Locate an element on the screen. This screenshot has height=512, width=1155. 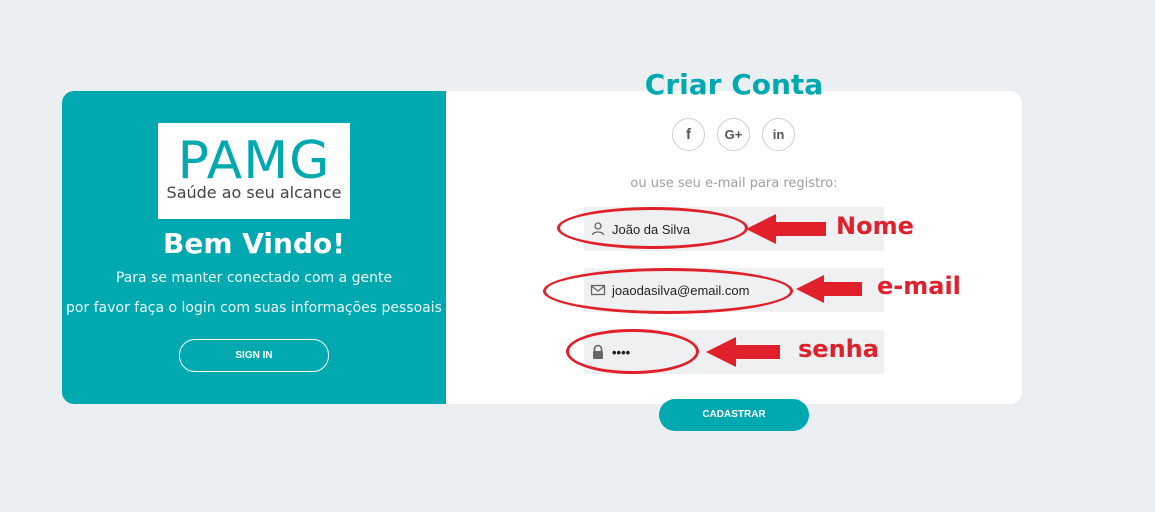
welcome-heading: Bem Vindo! is located at coordinates (253, 243).